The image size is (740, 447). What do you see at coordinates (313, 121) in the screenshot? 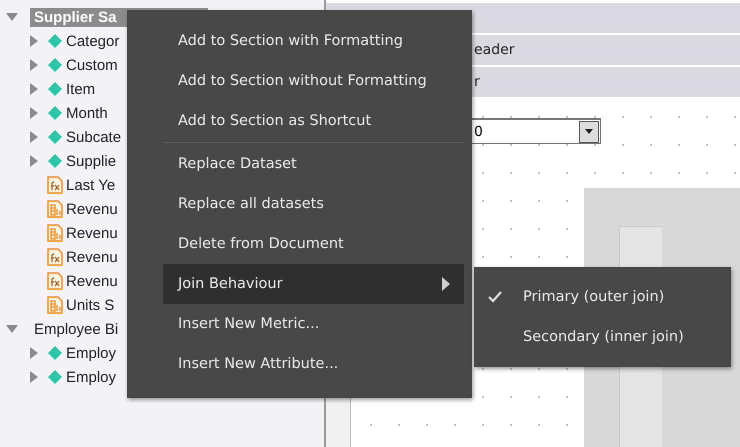
I see `menu-item: Add to Section as Shortcut` at bounding box center [313, 121].